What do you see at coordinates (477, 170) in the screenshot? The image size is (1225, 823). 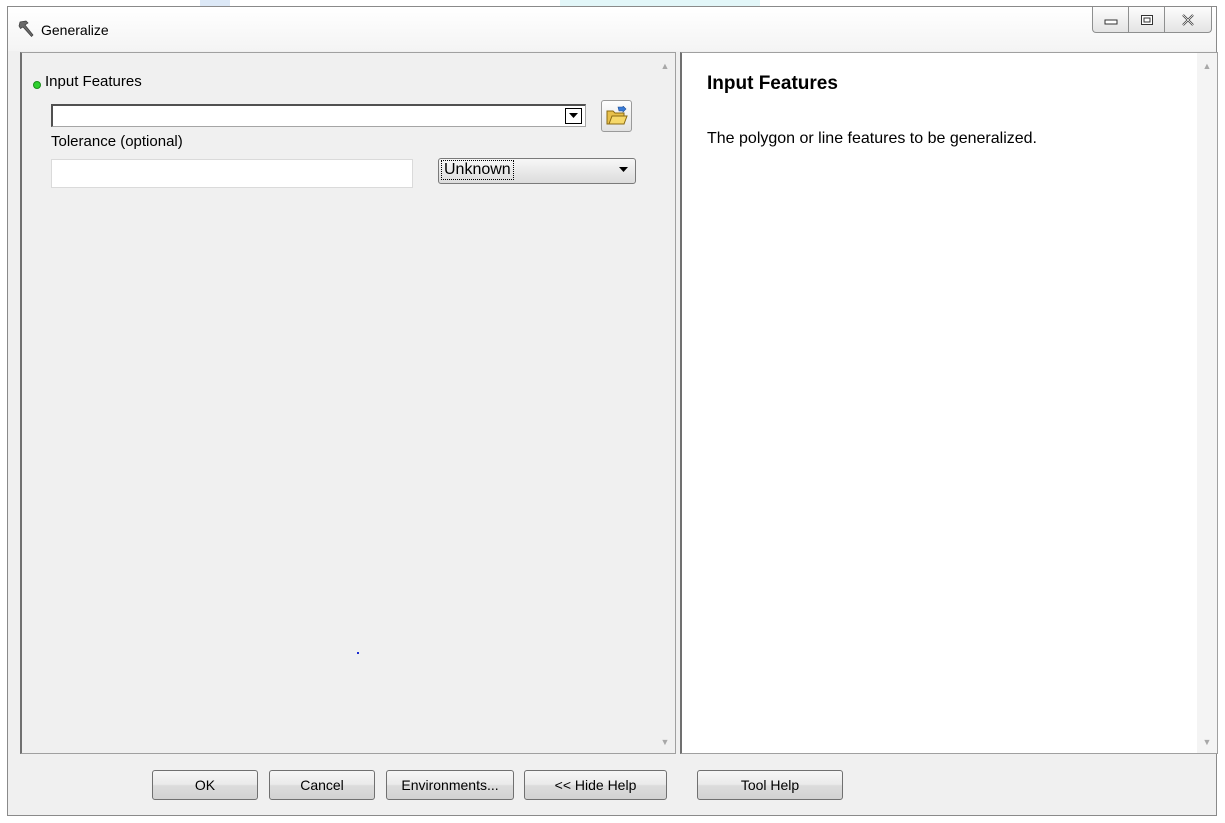 I see `tolerance-unit-value: Unknown` at bounding box center [477, 170].